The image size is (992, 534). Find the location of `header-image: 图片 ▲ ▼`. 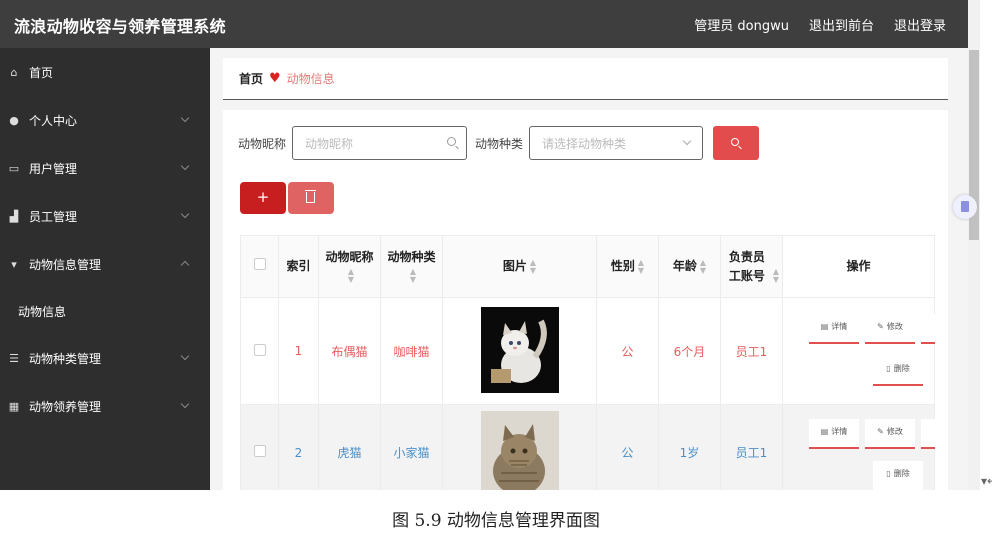

header-image: 图片 ▲ ▼ is located at coordinates (519, 266).